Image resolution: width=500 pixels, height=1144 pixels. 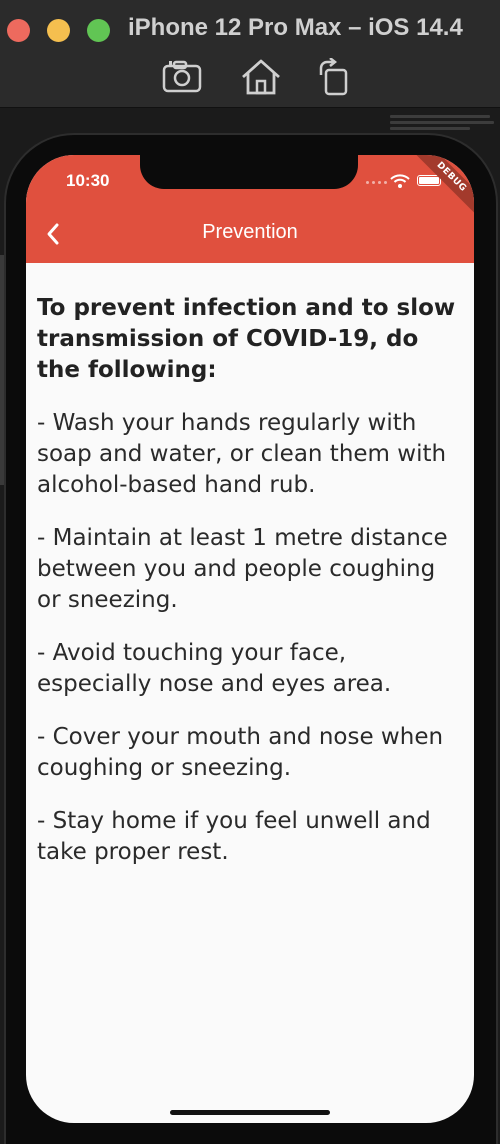 What do you see at coordinates (376, 182) in the screenshot?
I see `signal-icon` at bounding box center [376, 182].